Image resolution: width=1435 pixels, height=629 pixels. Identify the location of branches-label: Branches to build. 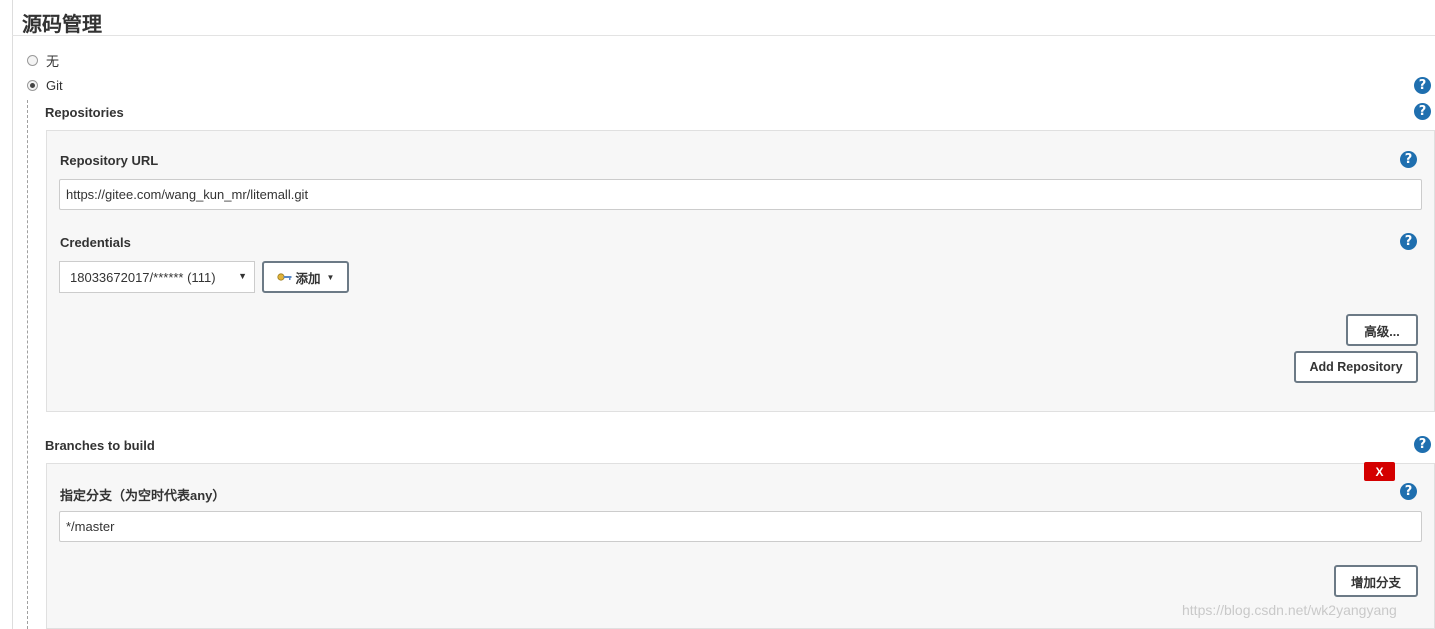
(100, 445).